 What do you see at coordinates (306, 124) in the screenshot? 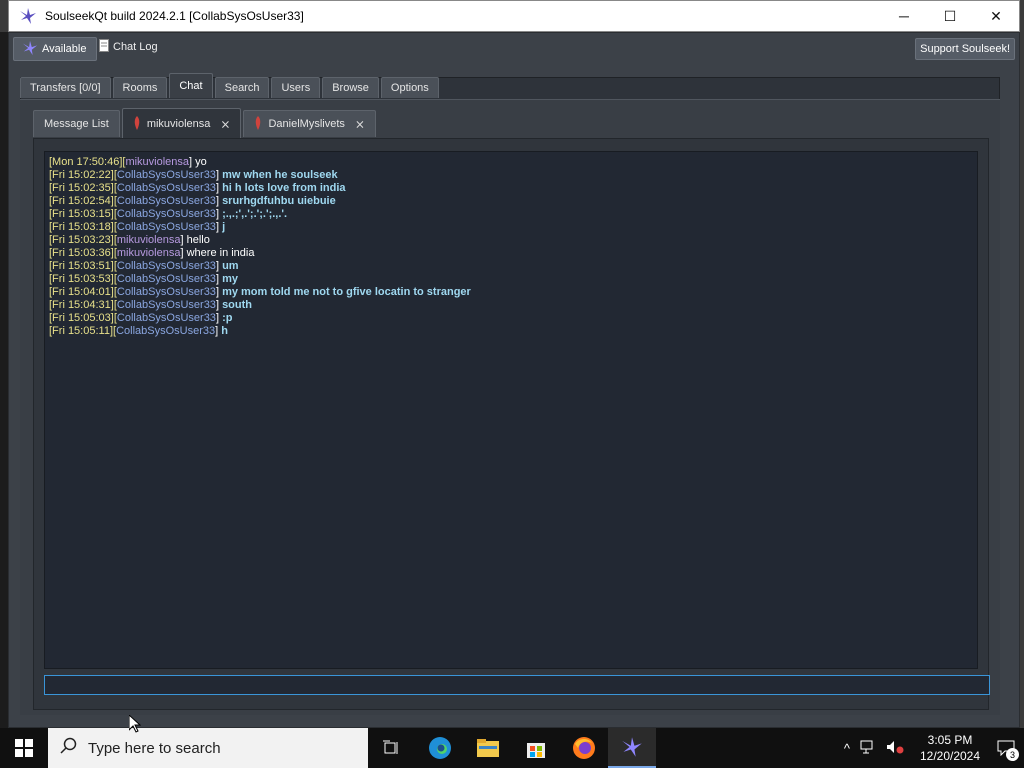
I see `conversation-label: DanielMyslivets` at bounding box center [306, 124].